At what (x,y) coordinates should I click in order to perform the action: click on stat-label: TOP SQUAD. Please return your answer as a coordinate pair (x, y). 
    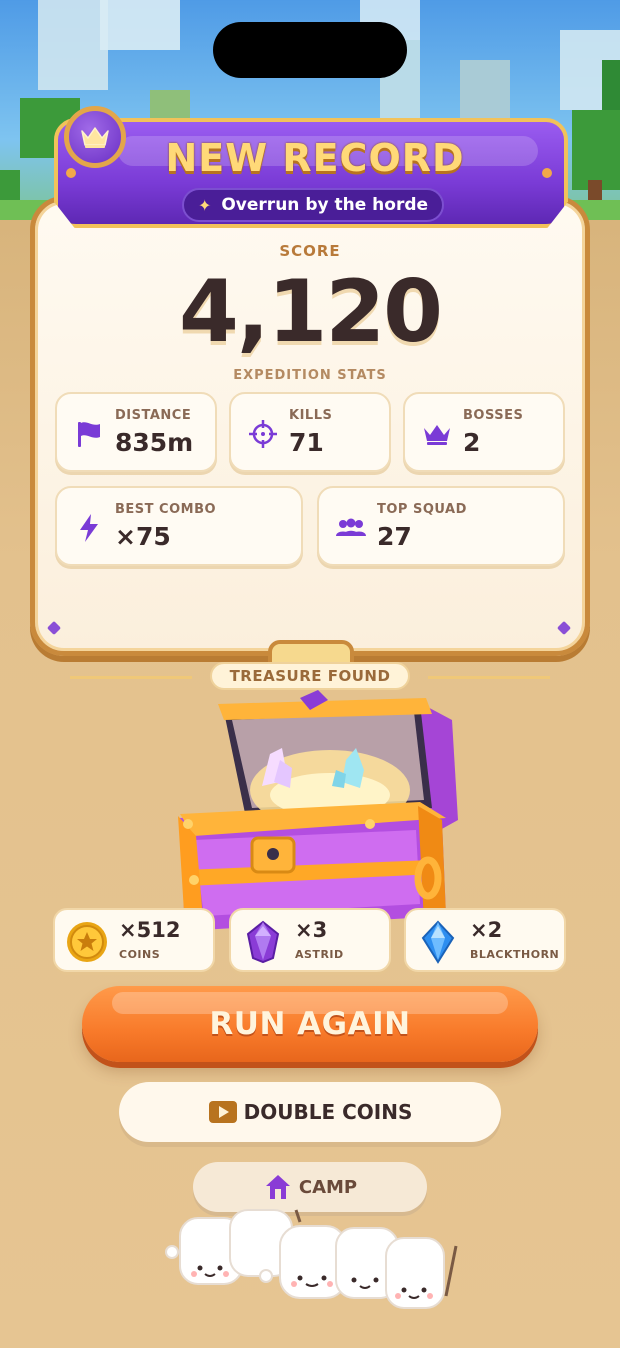
    Looking at the image, I should click on (422, 509).